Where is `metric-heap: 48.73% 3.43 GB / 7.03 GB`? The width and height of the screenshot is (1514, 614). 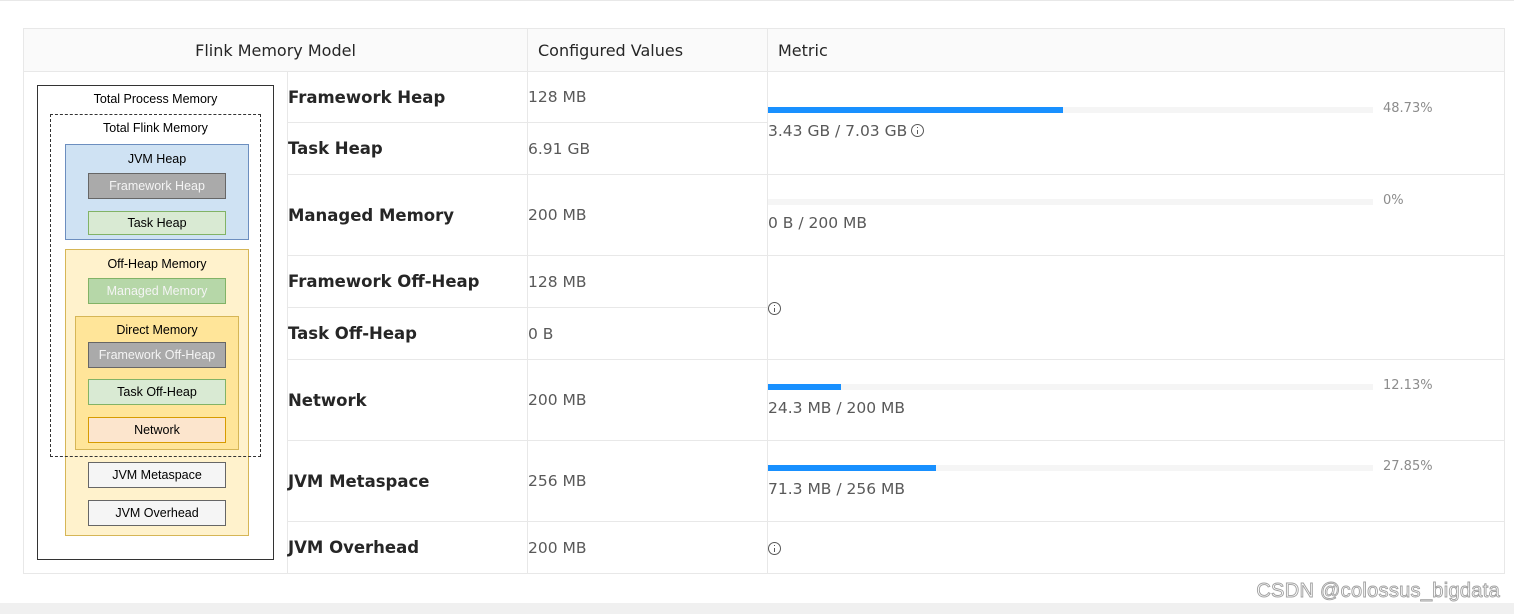
metric-heap: 48.73% 3.43 GB / 7.03 GB is located at coordinates (1136, 123).